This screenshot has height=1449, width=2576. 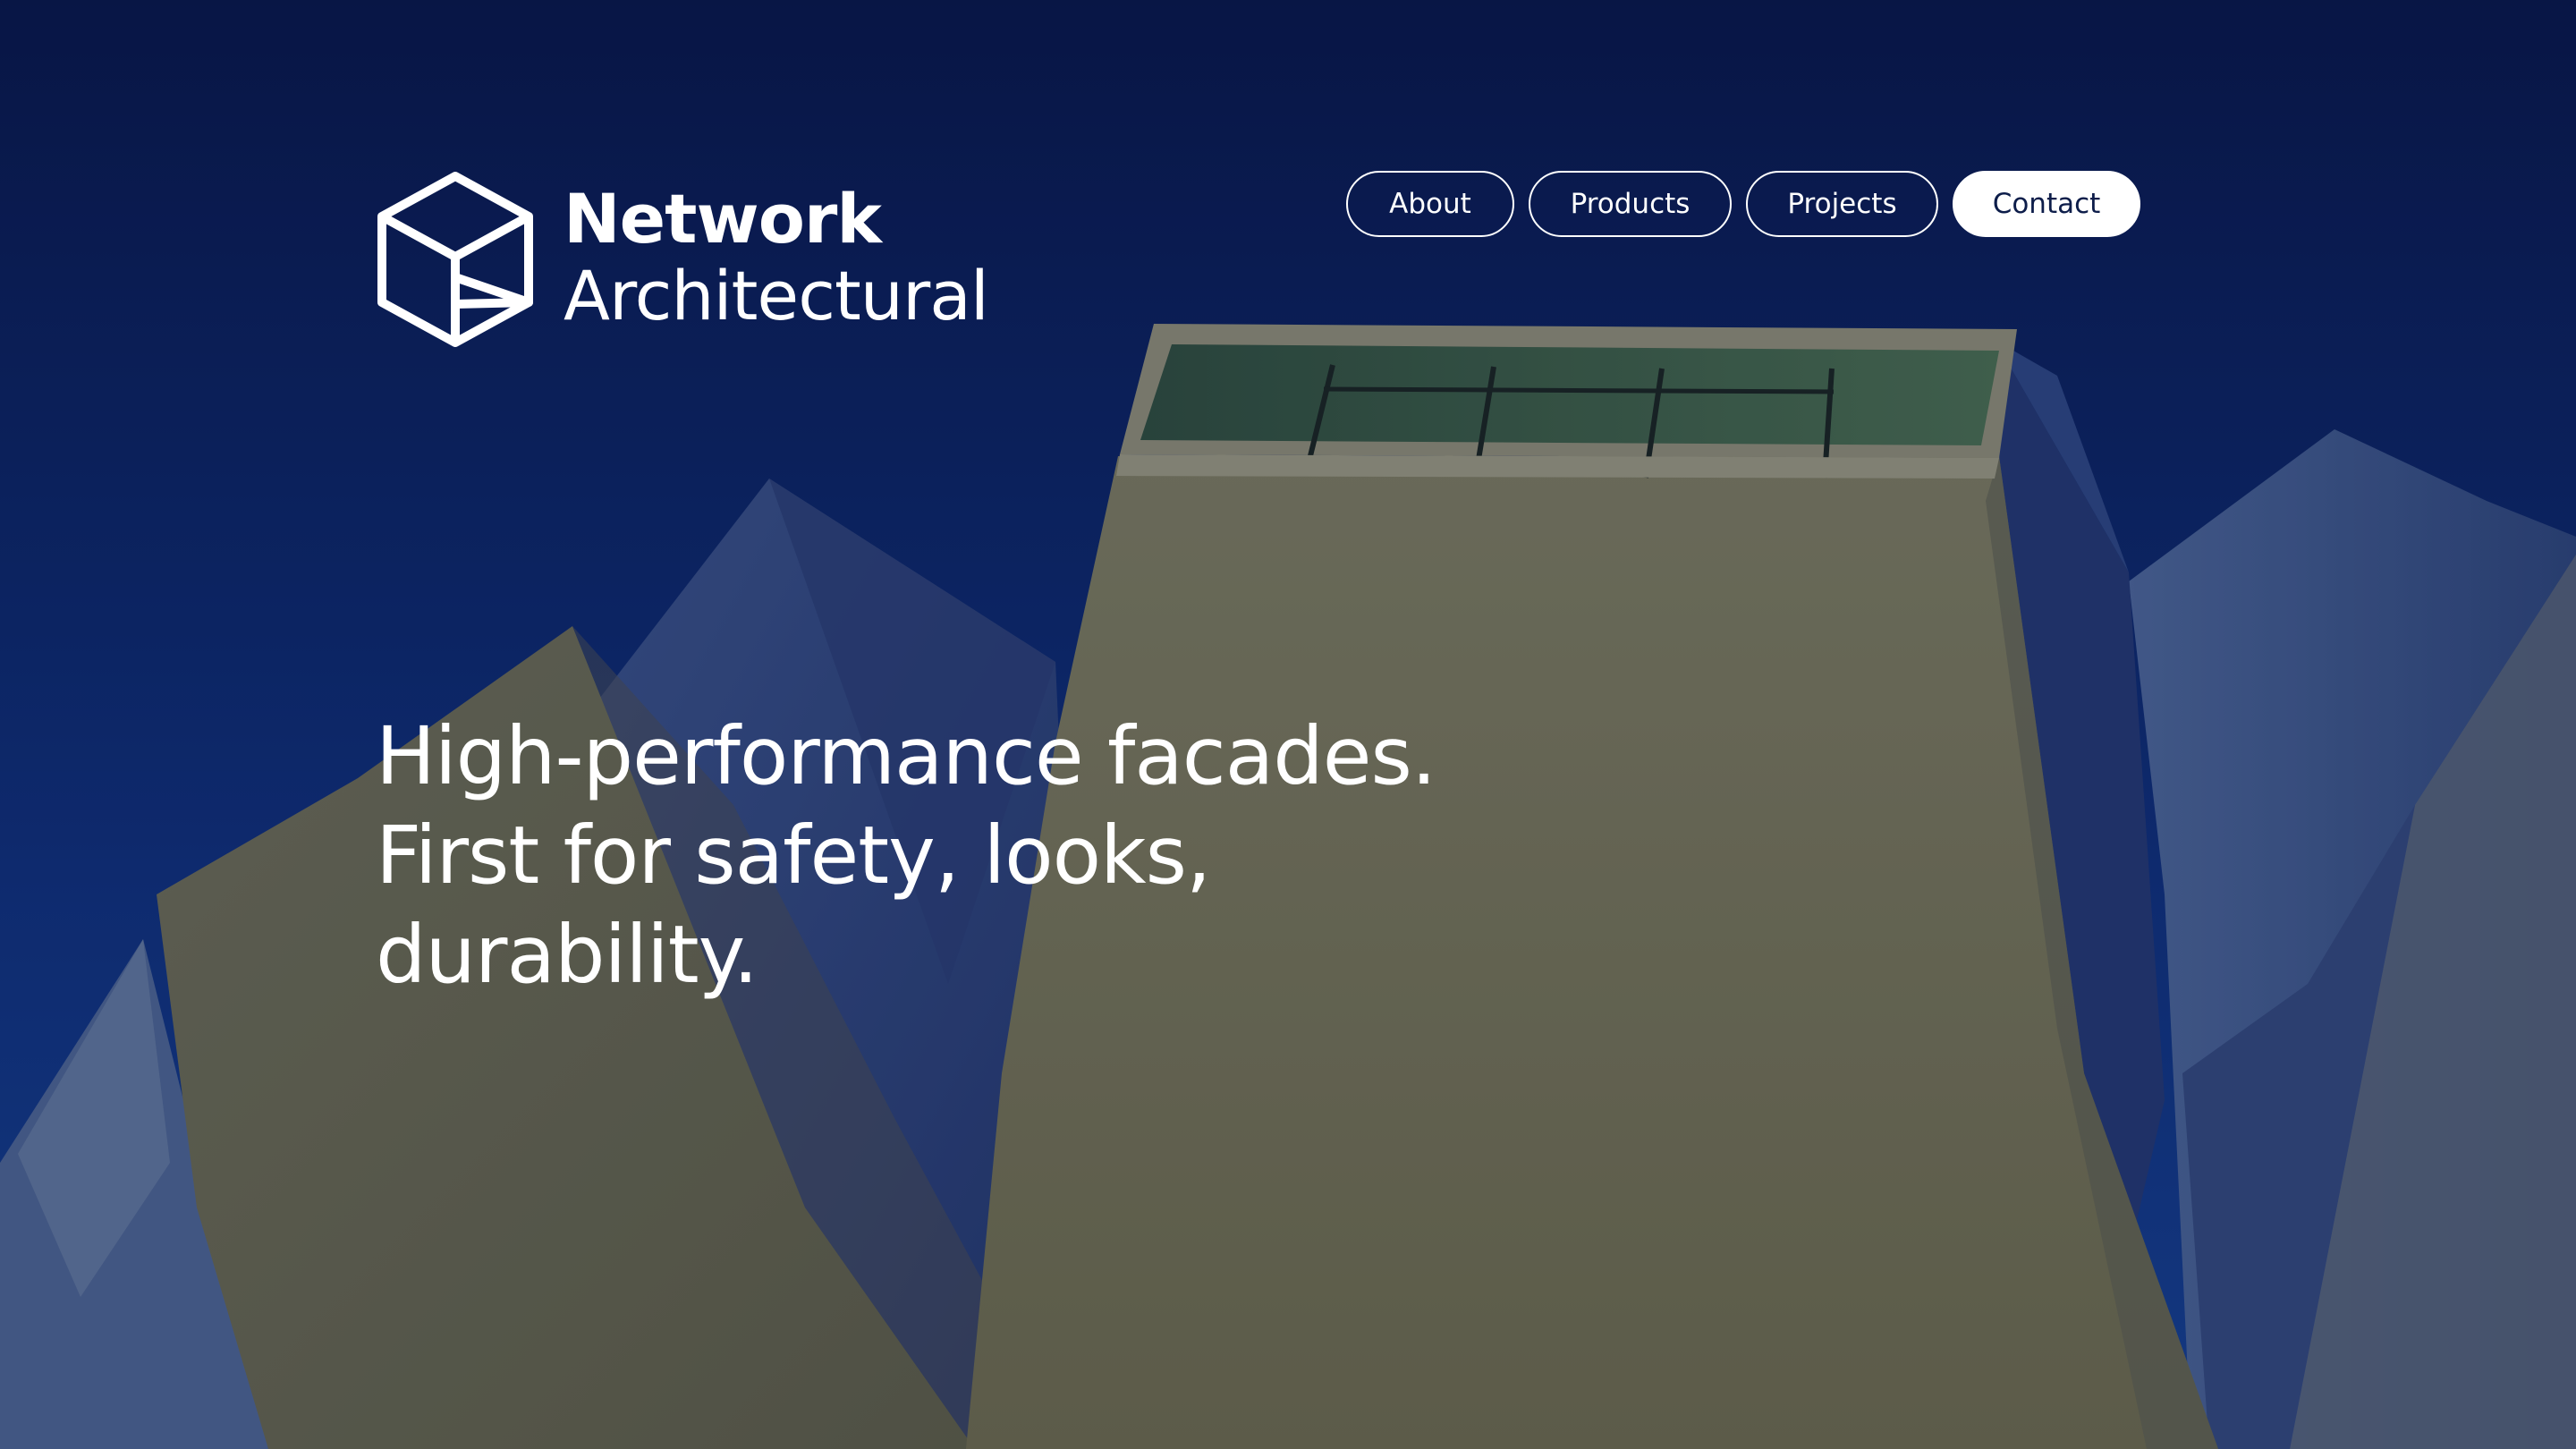 What do you see at coordinates (776, 295) in the screenshot?
I see `brand-name-line2: Architectural` at bounding box center [776, 295].